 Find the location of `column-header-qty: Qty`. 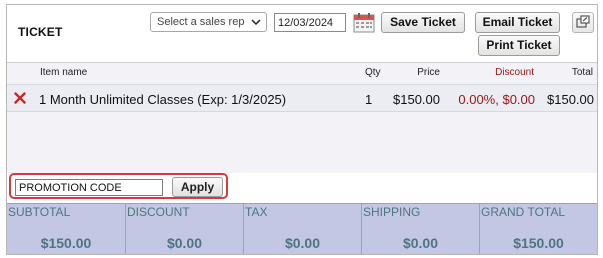

column-header-qty: Qty is located at coordinates (373, 72).